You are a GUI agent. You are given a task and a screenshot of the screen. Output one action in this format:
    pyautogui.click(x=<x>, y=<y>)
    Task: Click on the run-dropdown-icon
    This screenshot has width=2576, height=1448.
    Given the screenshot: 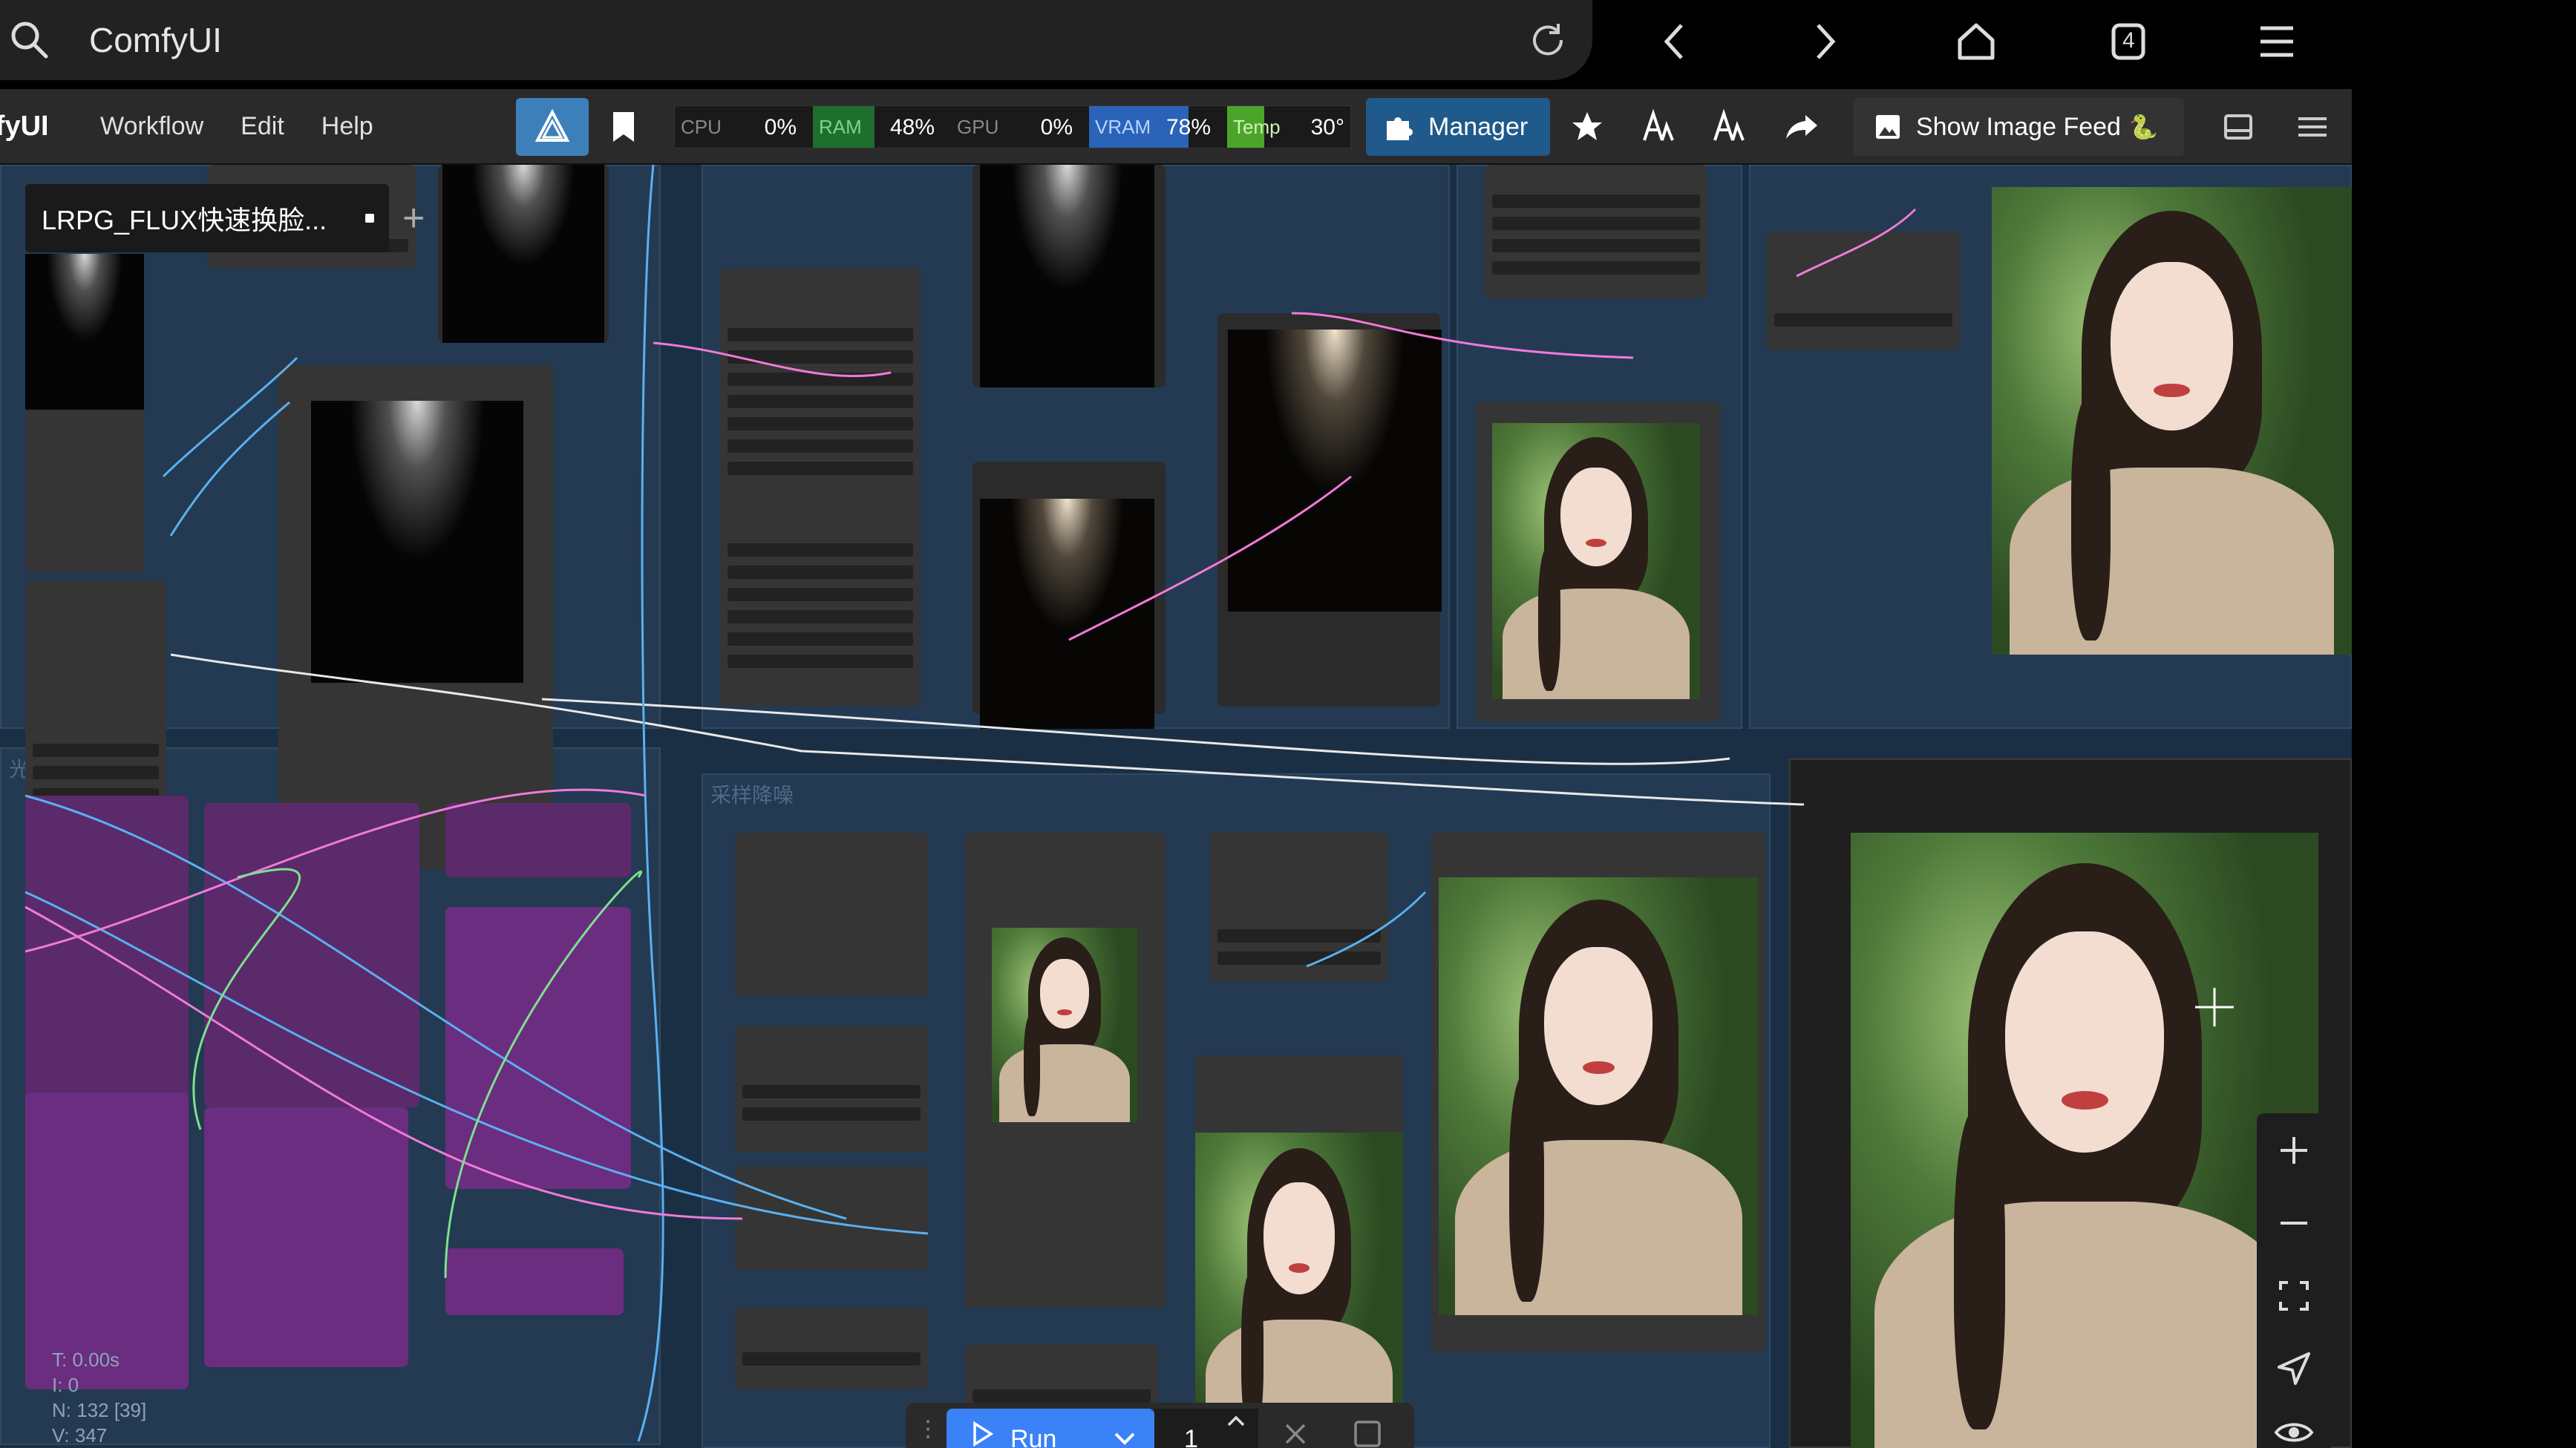 What is the action you would take?
    pyautogui.click(x=1125, y=1438)
    